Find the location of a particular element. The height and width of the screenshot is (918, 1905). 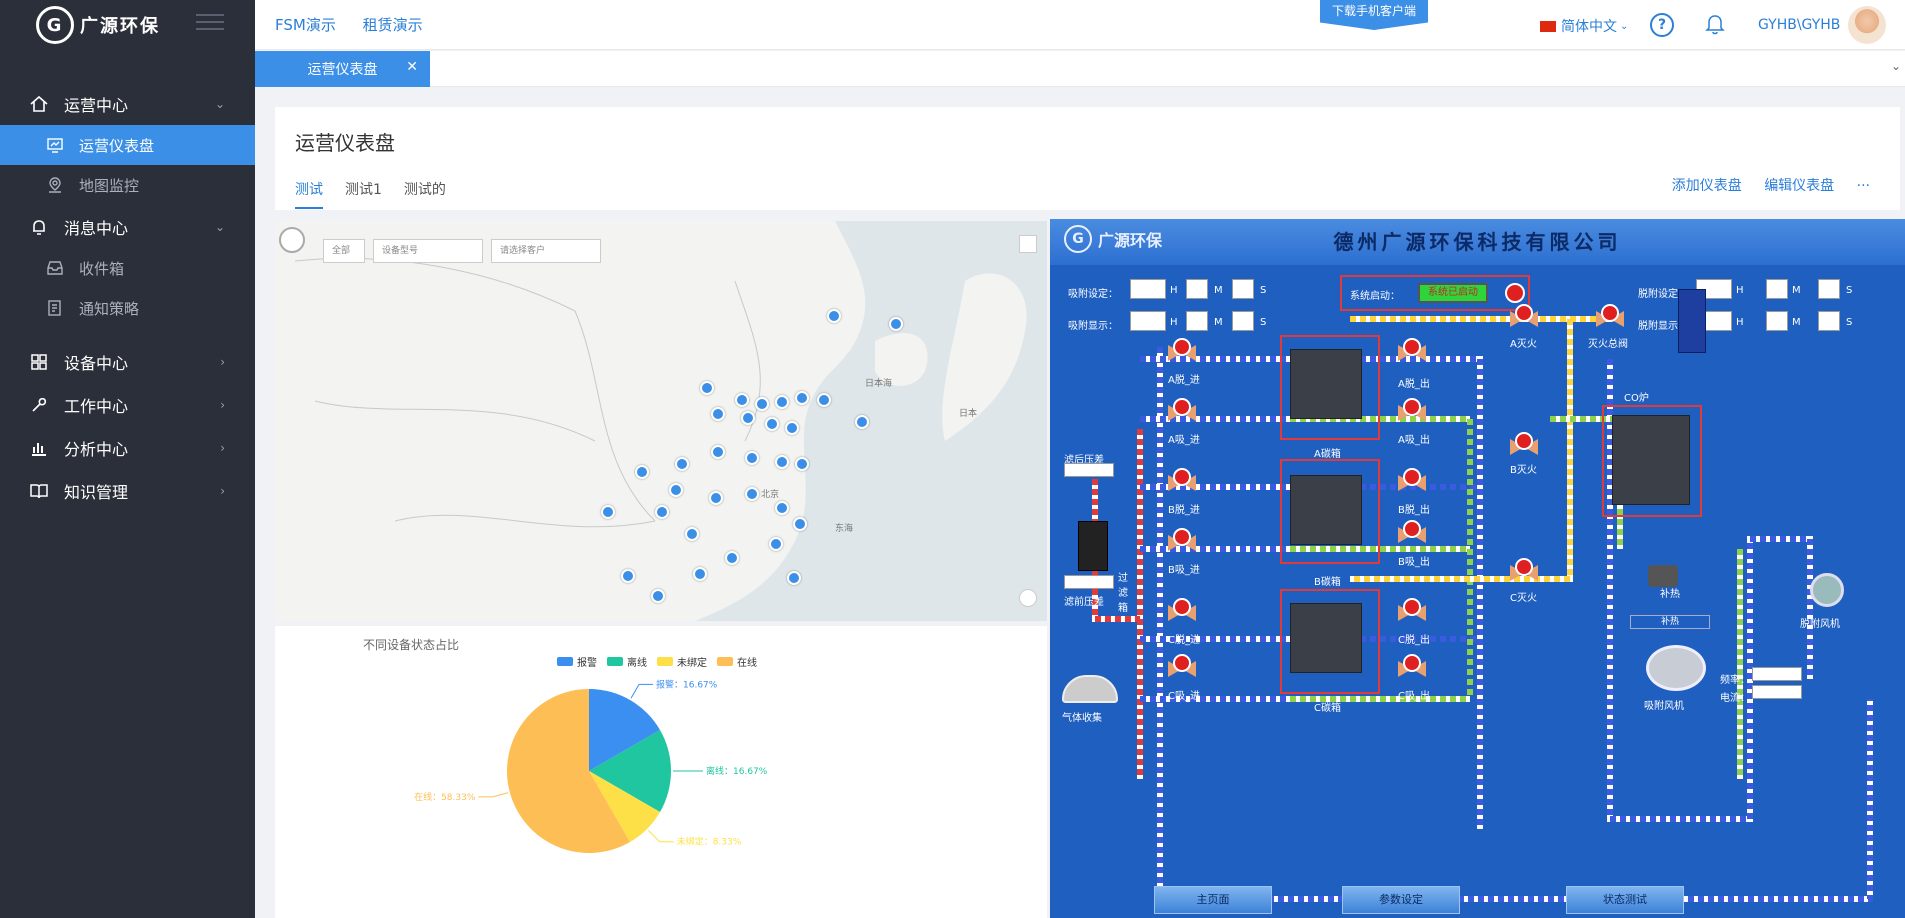

top-nav-fsm: FSM演示 is located at coordinates (305, 25).